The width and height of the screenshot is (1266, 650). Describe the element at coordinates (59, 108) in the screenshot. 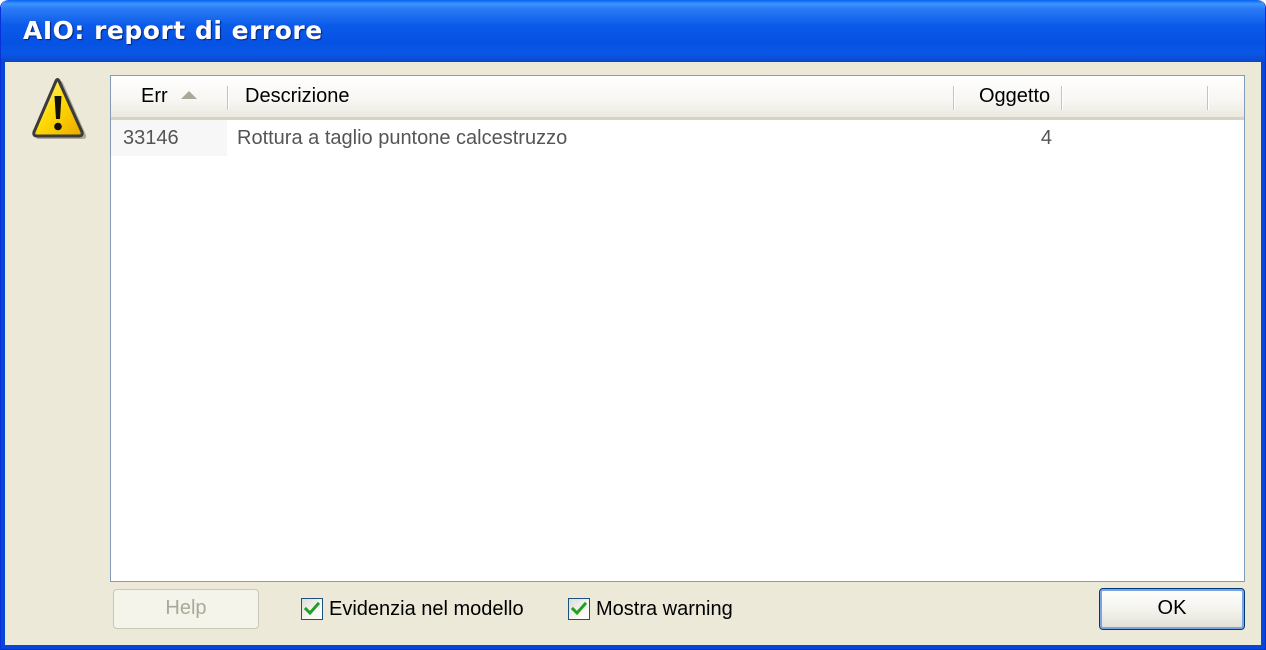

I see `warning-icon` at that location.